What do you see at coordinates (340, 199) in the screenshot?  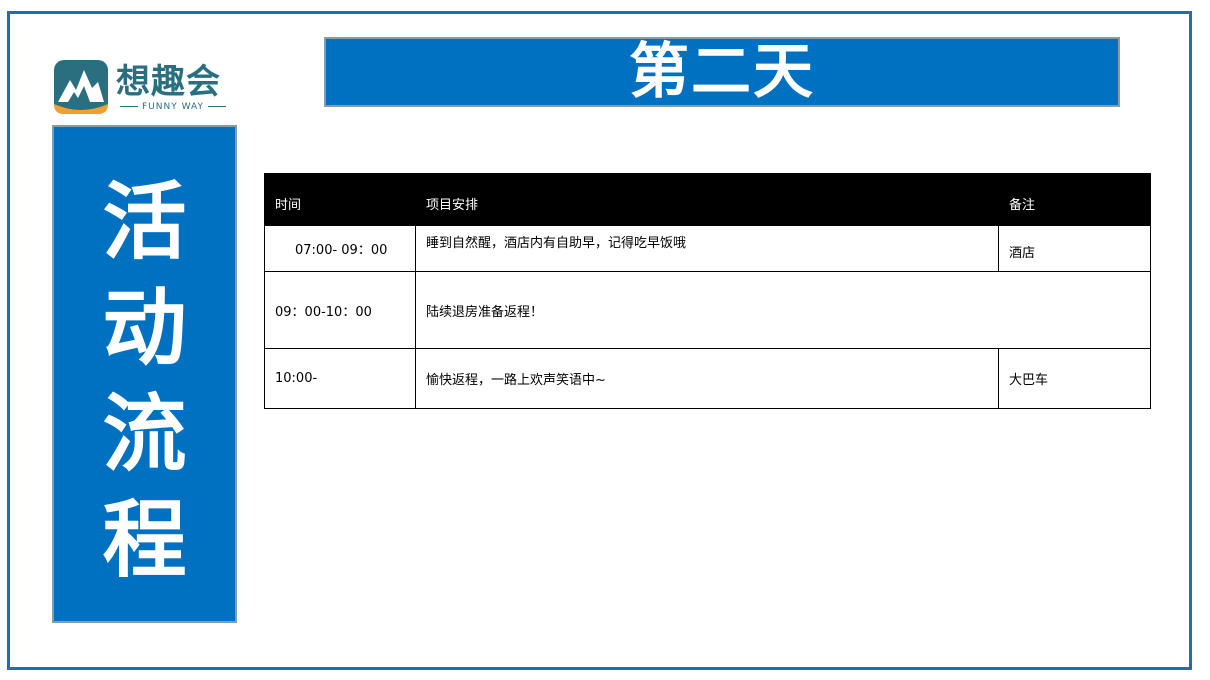 I see `header-time: 时间` at bounding box center [340, 199].